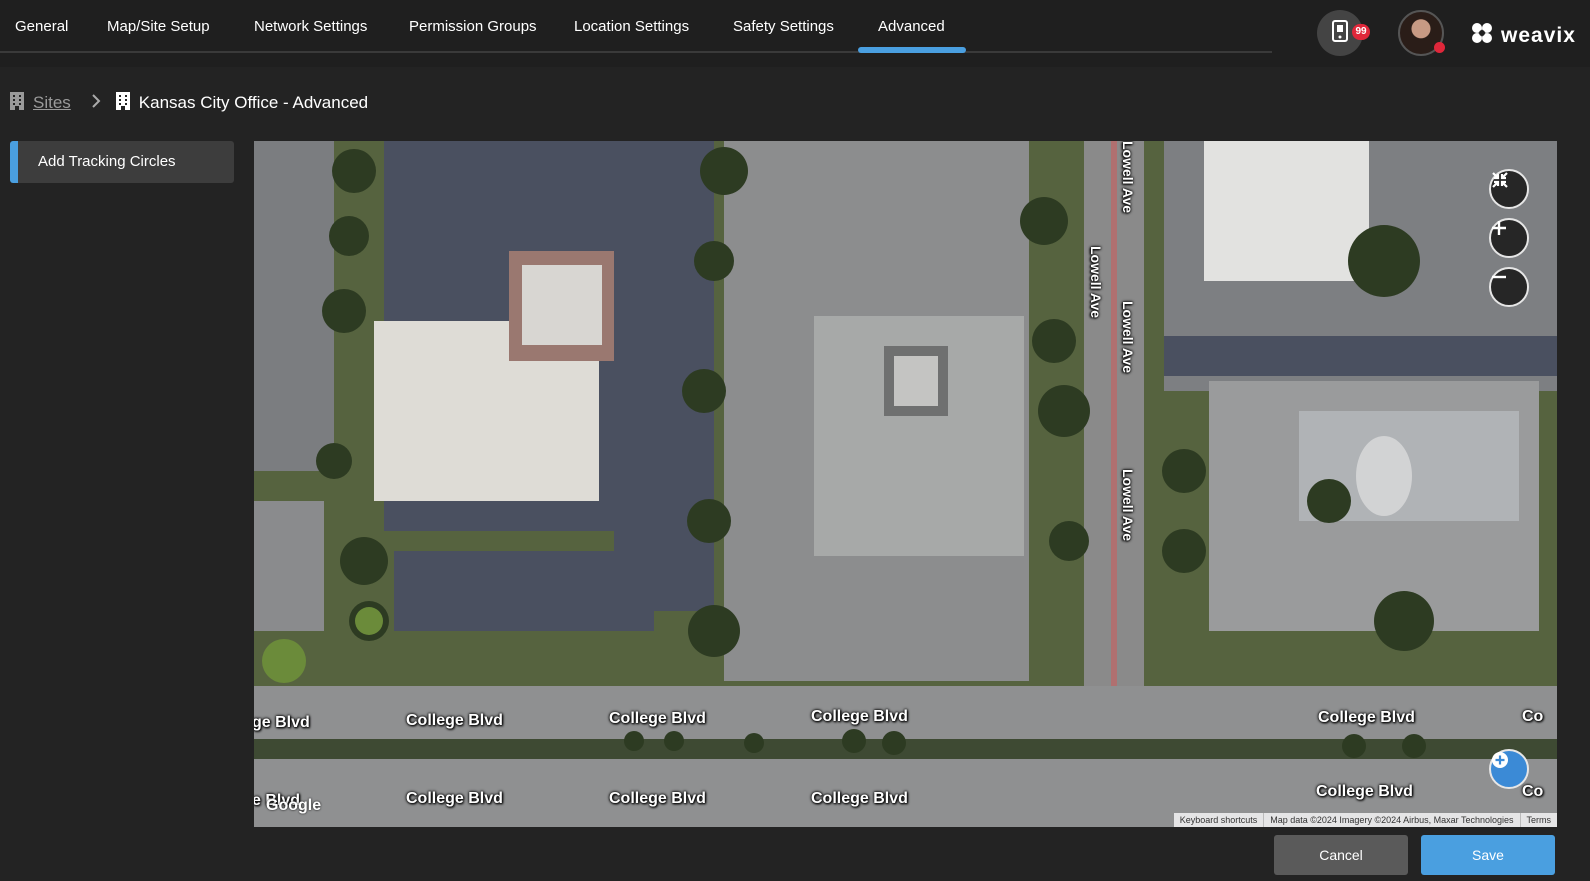 The width and height of the screenshot is (1590, 881). I want to click on tab-general: General, so click(41, 26).